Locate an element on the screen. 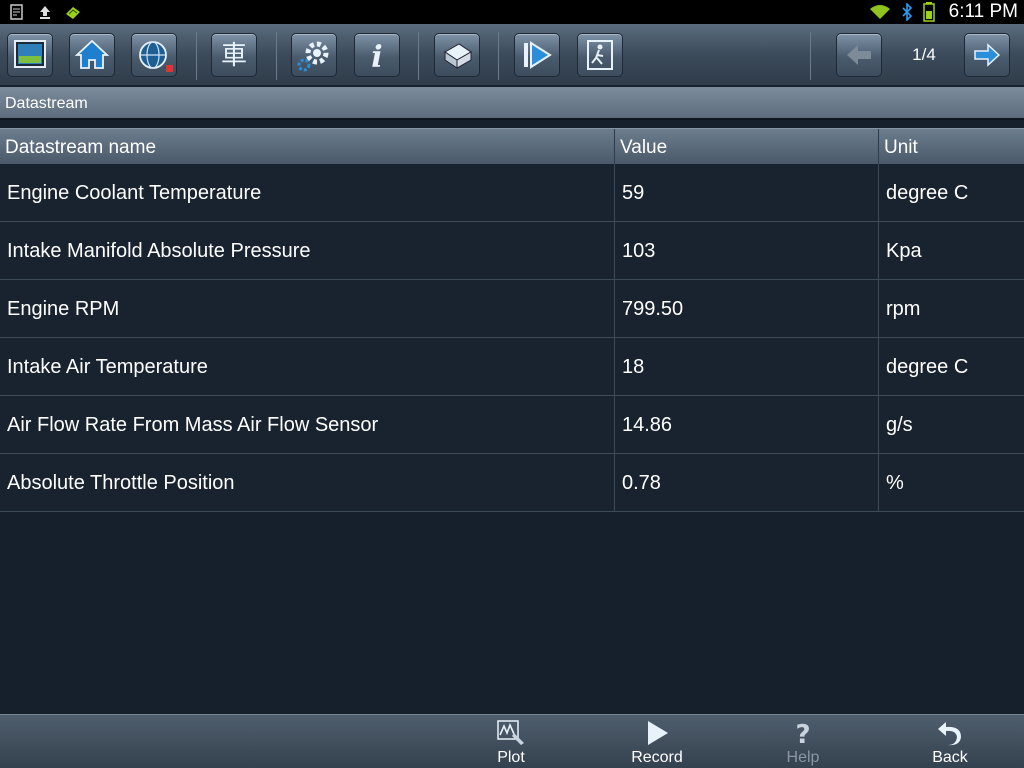 This screenshot has height=768, width=1024. table-row: Engine RPM 799.50 rpm is located at coordinates (512, 309).